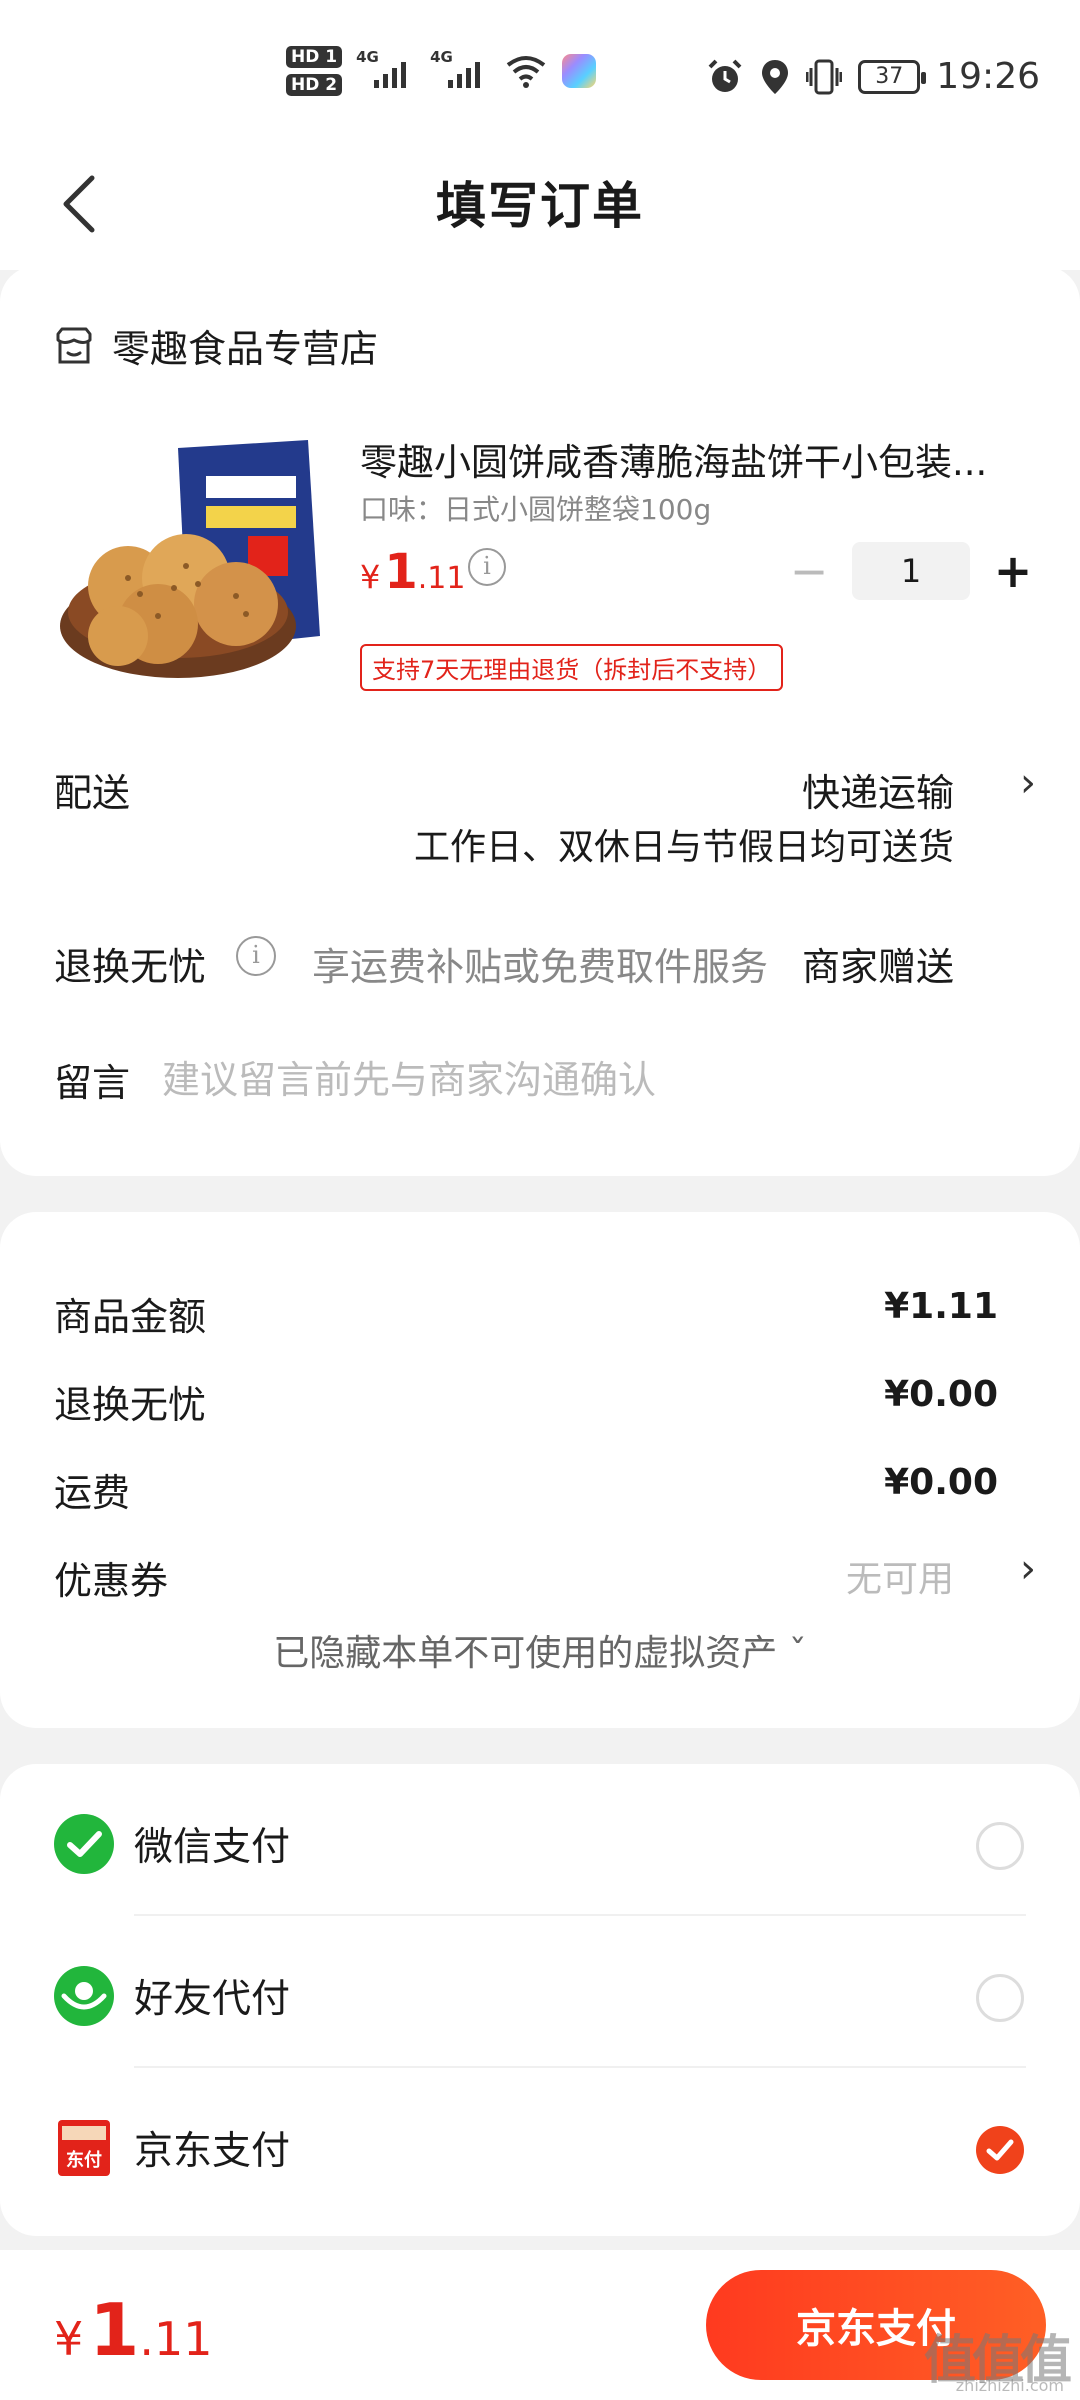 This screenshot has height=2400, width=1080. Describe the element at coordinates (540, 1650) in the screenshot. I see `hidden-assets-toggle: 已隐藏本单不可使用的虚拟资产 ˇ` at that location.